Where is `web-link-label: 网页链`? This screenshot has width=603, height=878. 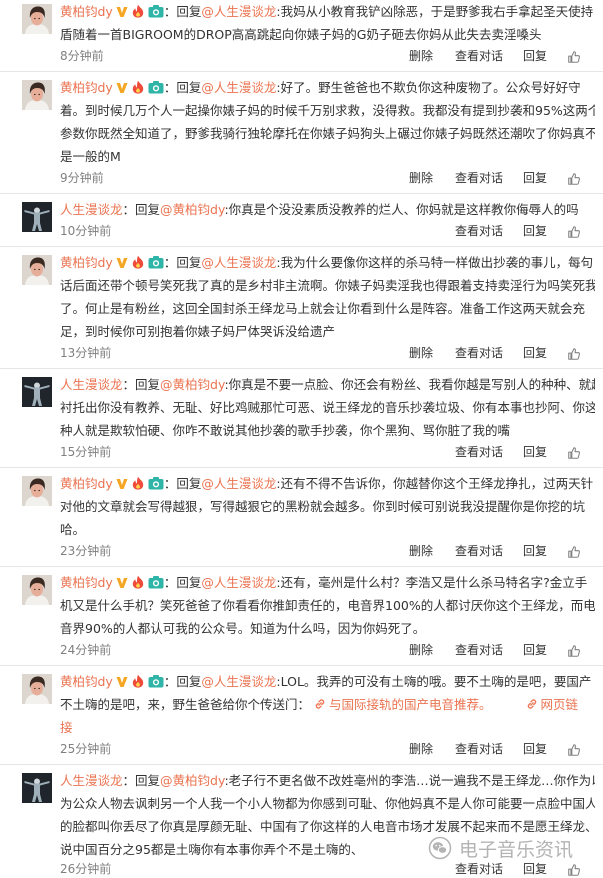
web-link-label: 网页链 is located at coordinates (559, 704).